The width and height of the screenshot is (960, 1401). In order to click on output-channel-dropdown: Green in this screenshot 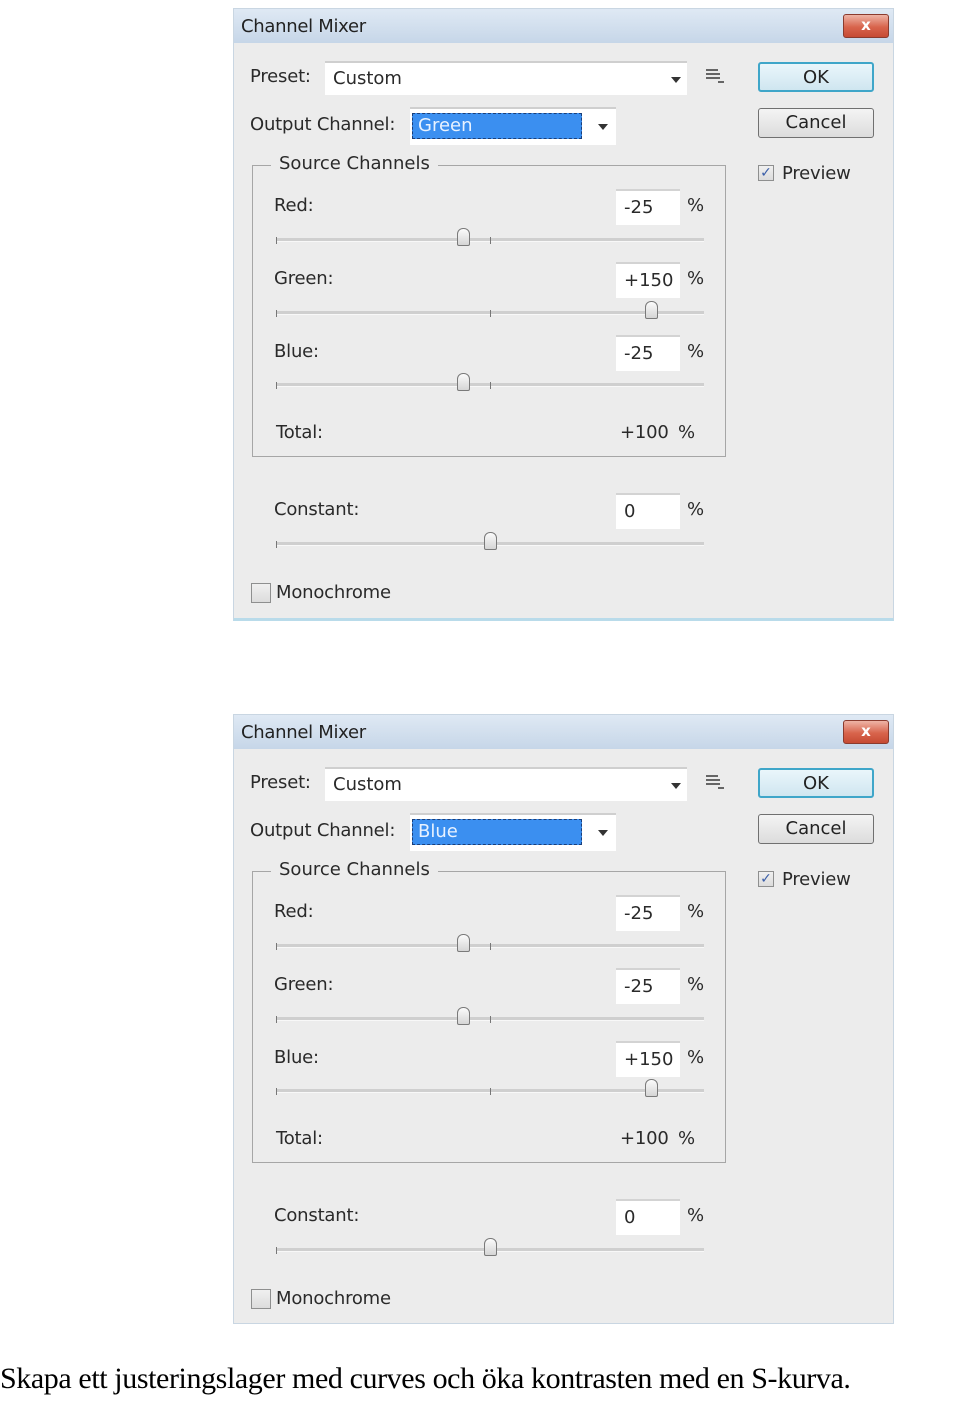, I will do `click(513, 126)`.